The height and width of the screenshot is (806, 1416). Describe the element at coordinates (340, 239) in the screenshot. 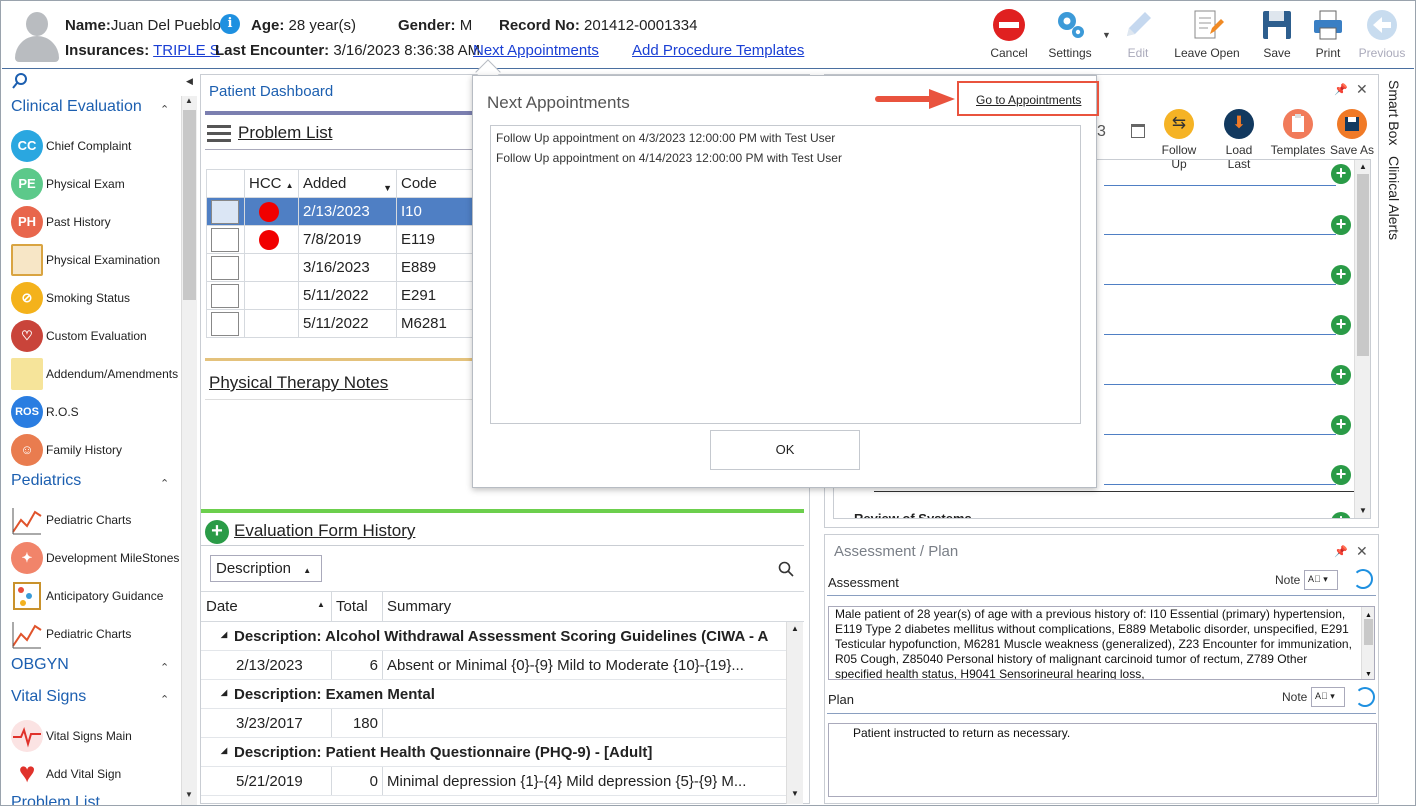

I see `table-row: 7/8/2019 E119` at that location.